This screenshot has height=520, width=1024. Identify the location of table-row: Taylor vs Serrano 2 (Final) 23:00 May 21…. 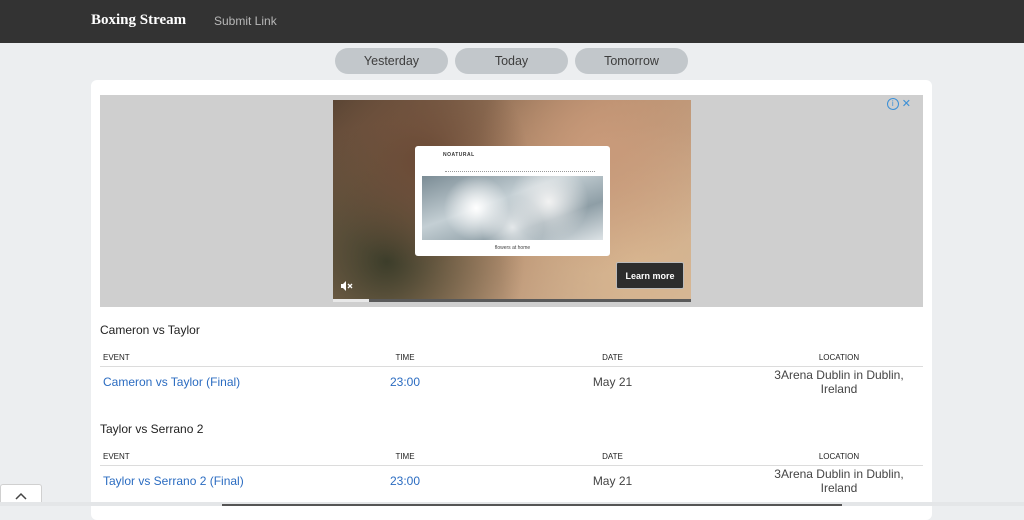
(511, 481).